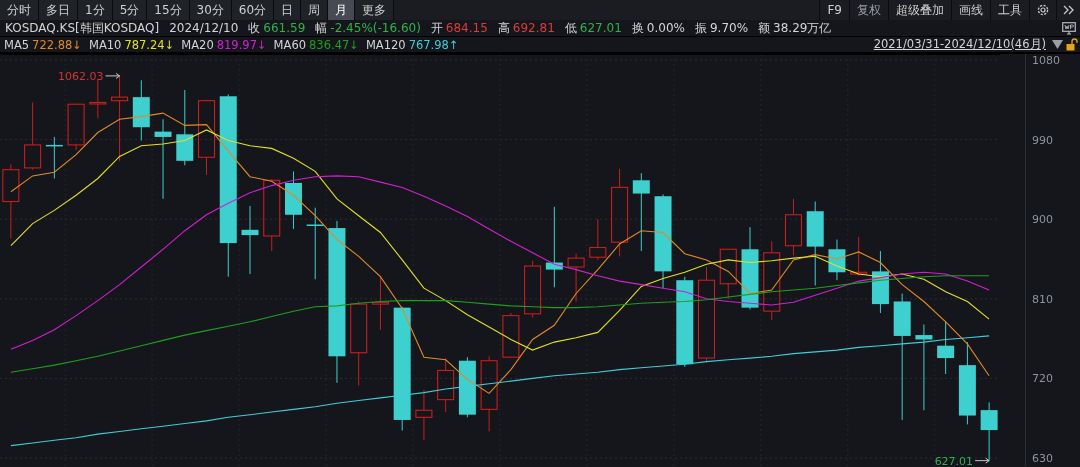 This screenshot has height=467, width=1080. What do you see at coordinates (764, 28) in the screenshot?
I see `field-label: 额` at bounding box center [764, 28].